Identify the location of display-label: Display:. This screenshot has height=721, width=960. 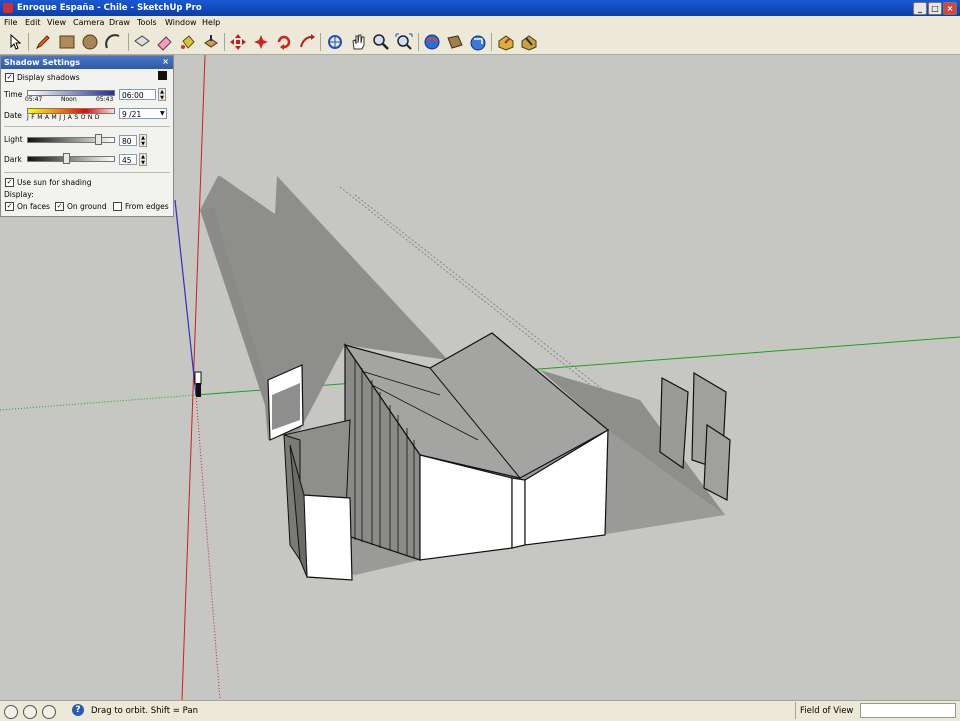
(19, 194).